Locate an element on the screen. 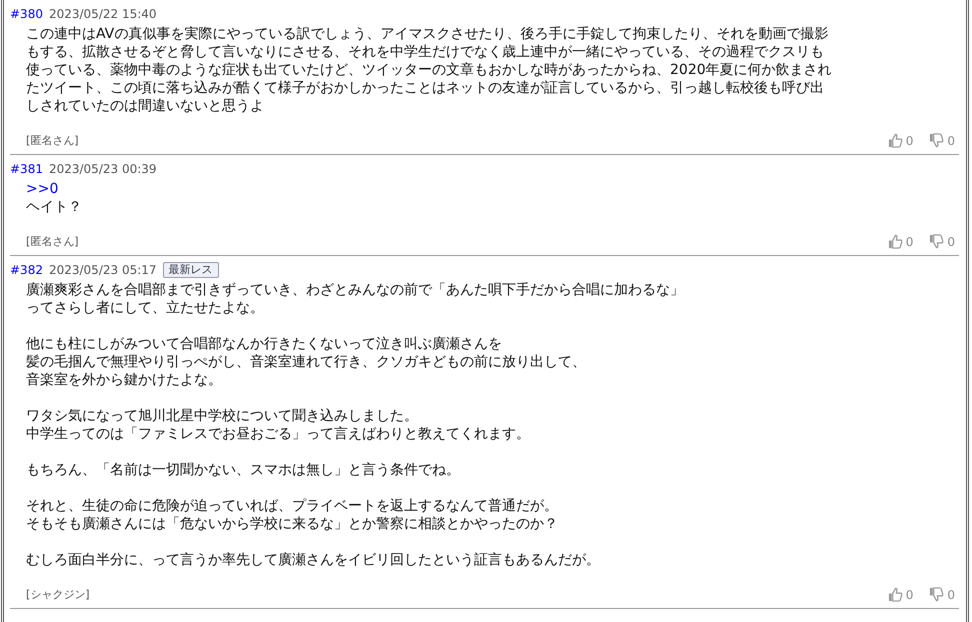 This screenshot has width=972, height=622. post-text: もちろん、「名前は一切聞かない、スマホは無し」と言う条件でね。 is located at coordinates (243, 470).